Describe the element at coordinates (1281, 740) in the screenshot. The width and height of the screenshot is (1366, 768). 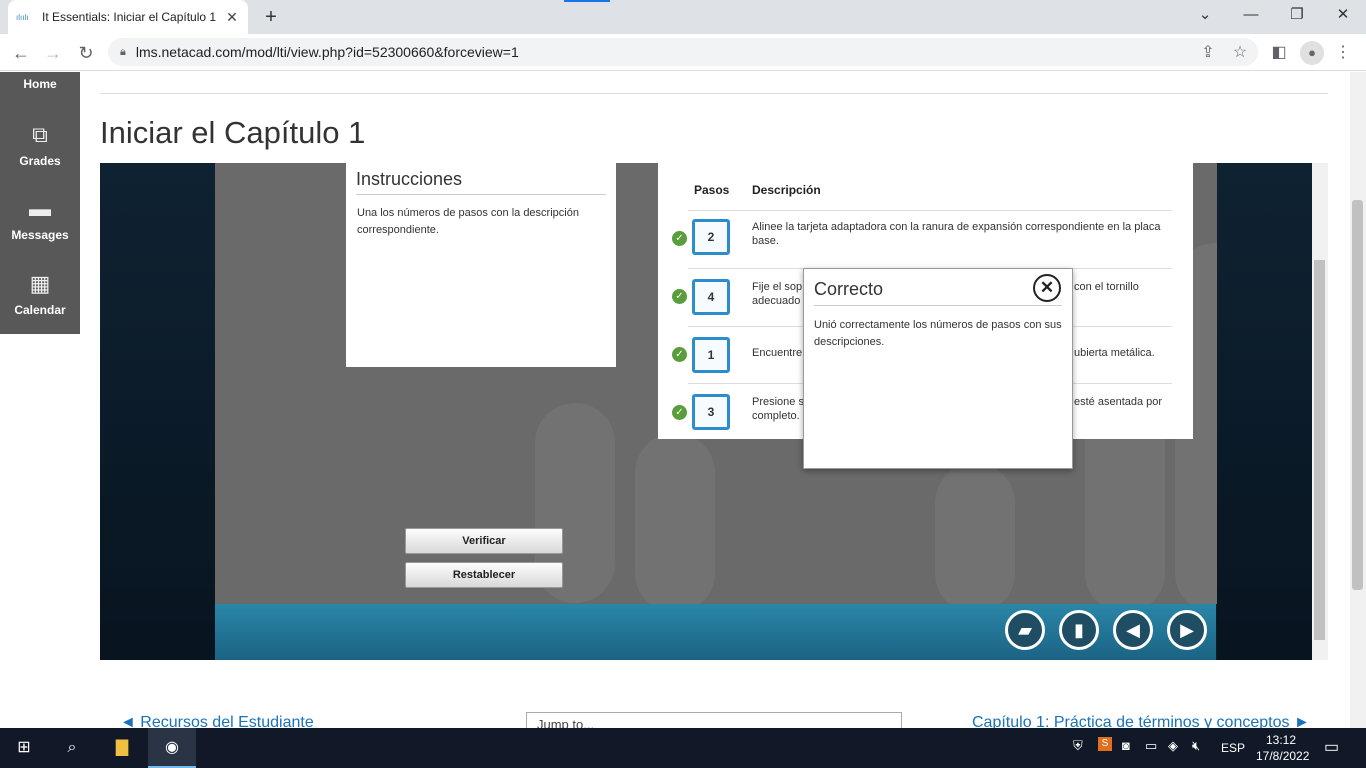
I see `clock-time: 13:12` at that location.